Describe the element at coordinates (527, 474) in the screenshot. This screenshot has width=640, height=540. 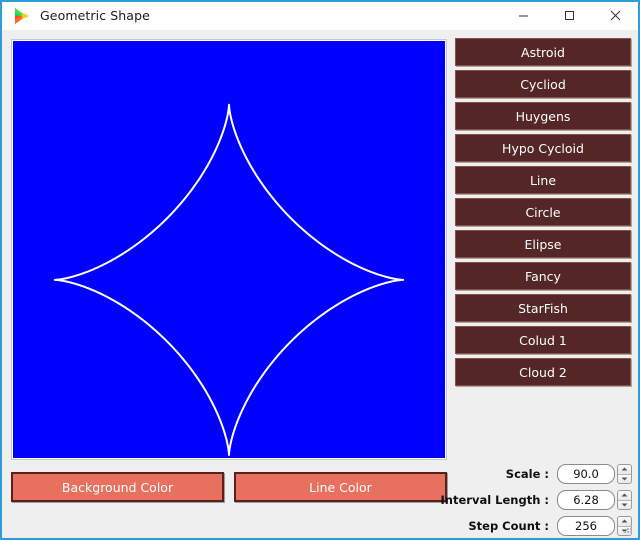
I see `scale-label: Scale :` at that location.